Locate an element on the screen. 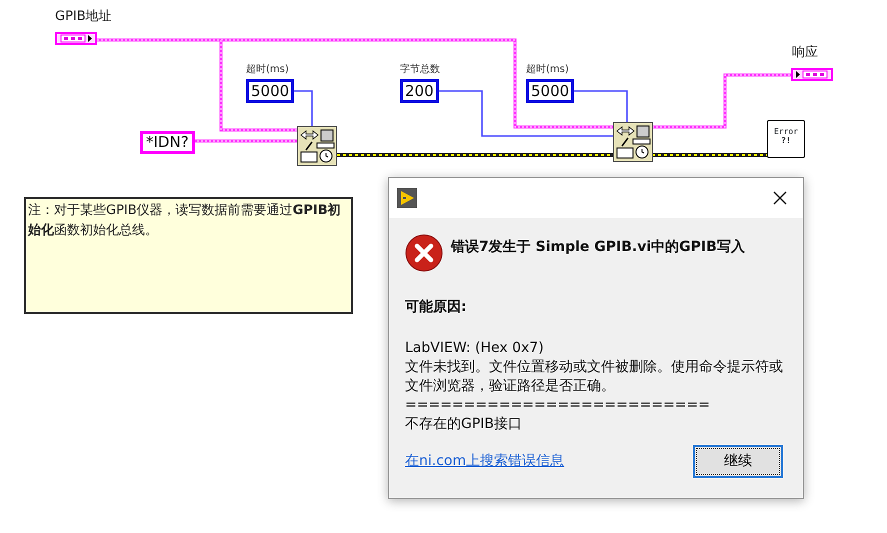  app-icon is located at coordinates (407, 198).